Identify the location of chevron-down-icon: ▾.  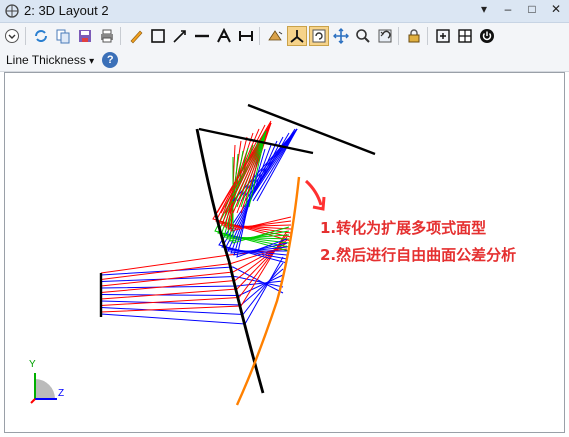
(92, 61).